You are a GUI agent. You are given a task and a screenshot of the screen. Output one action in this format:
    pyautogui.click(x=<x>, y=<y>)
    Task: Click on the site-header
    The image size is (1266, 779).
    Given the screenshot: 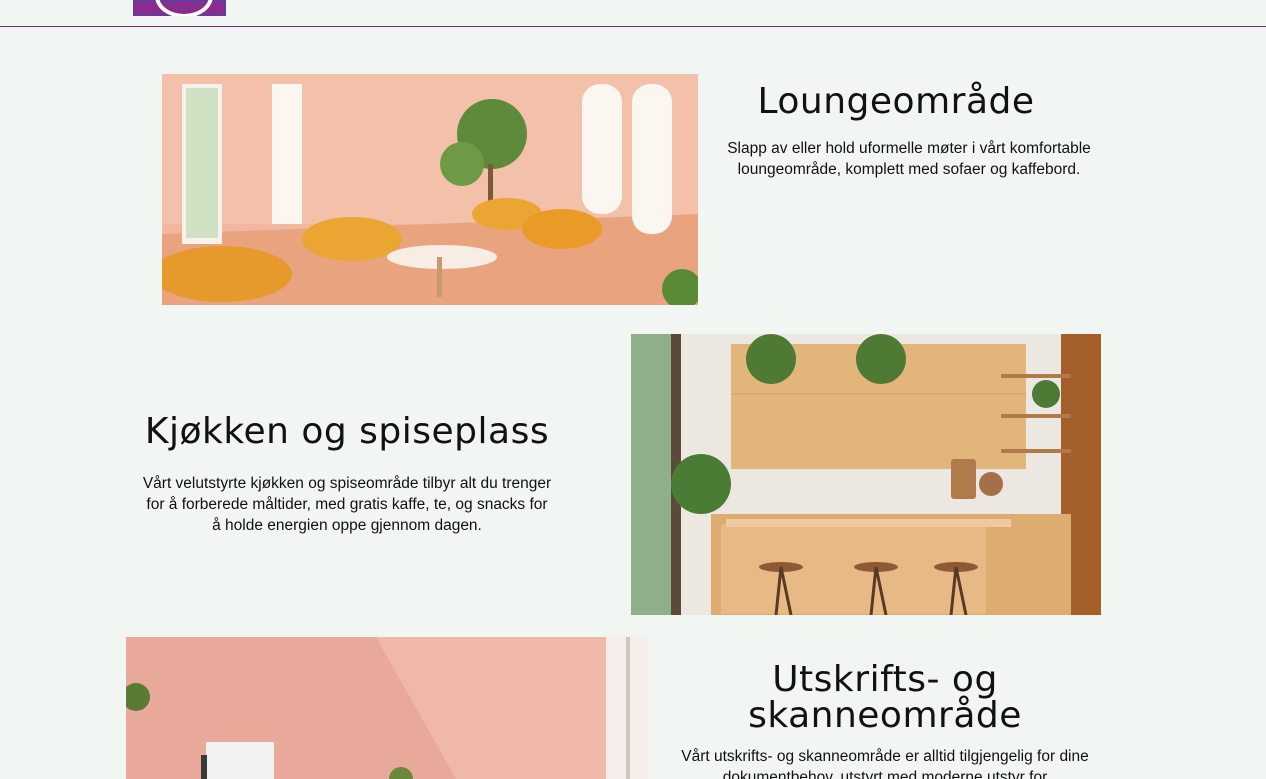 What is the action you would take?
    pyautogui.click(x=633, y=13)
    